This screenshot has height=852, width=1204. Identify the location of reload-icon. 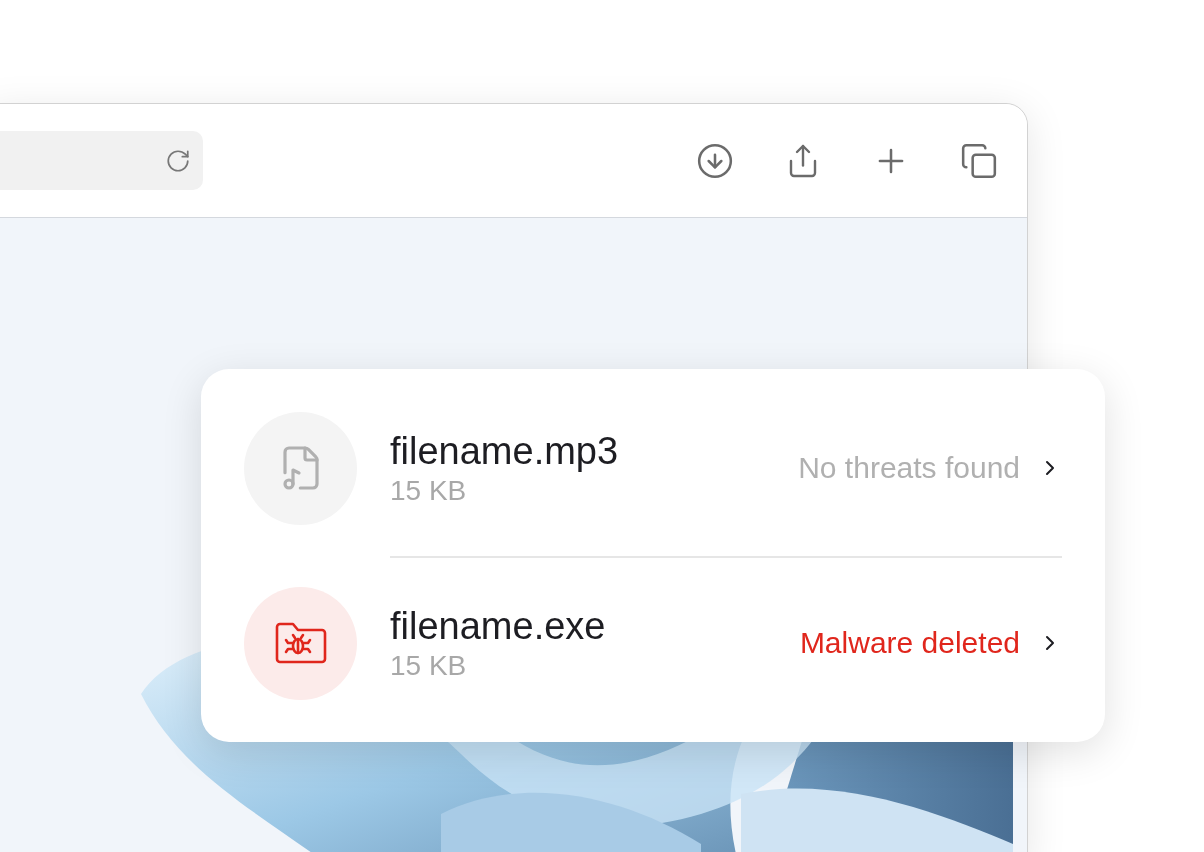
(178, 160).